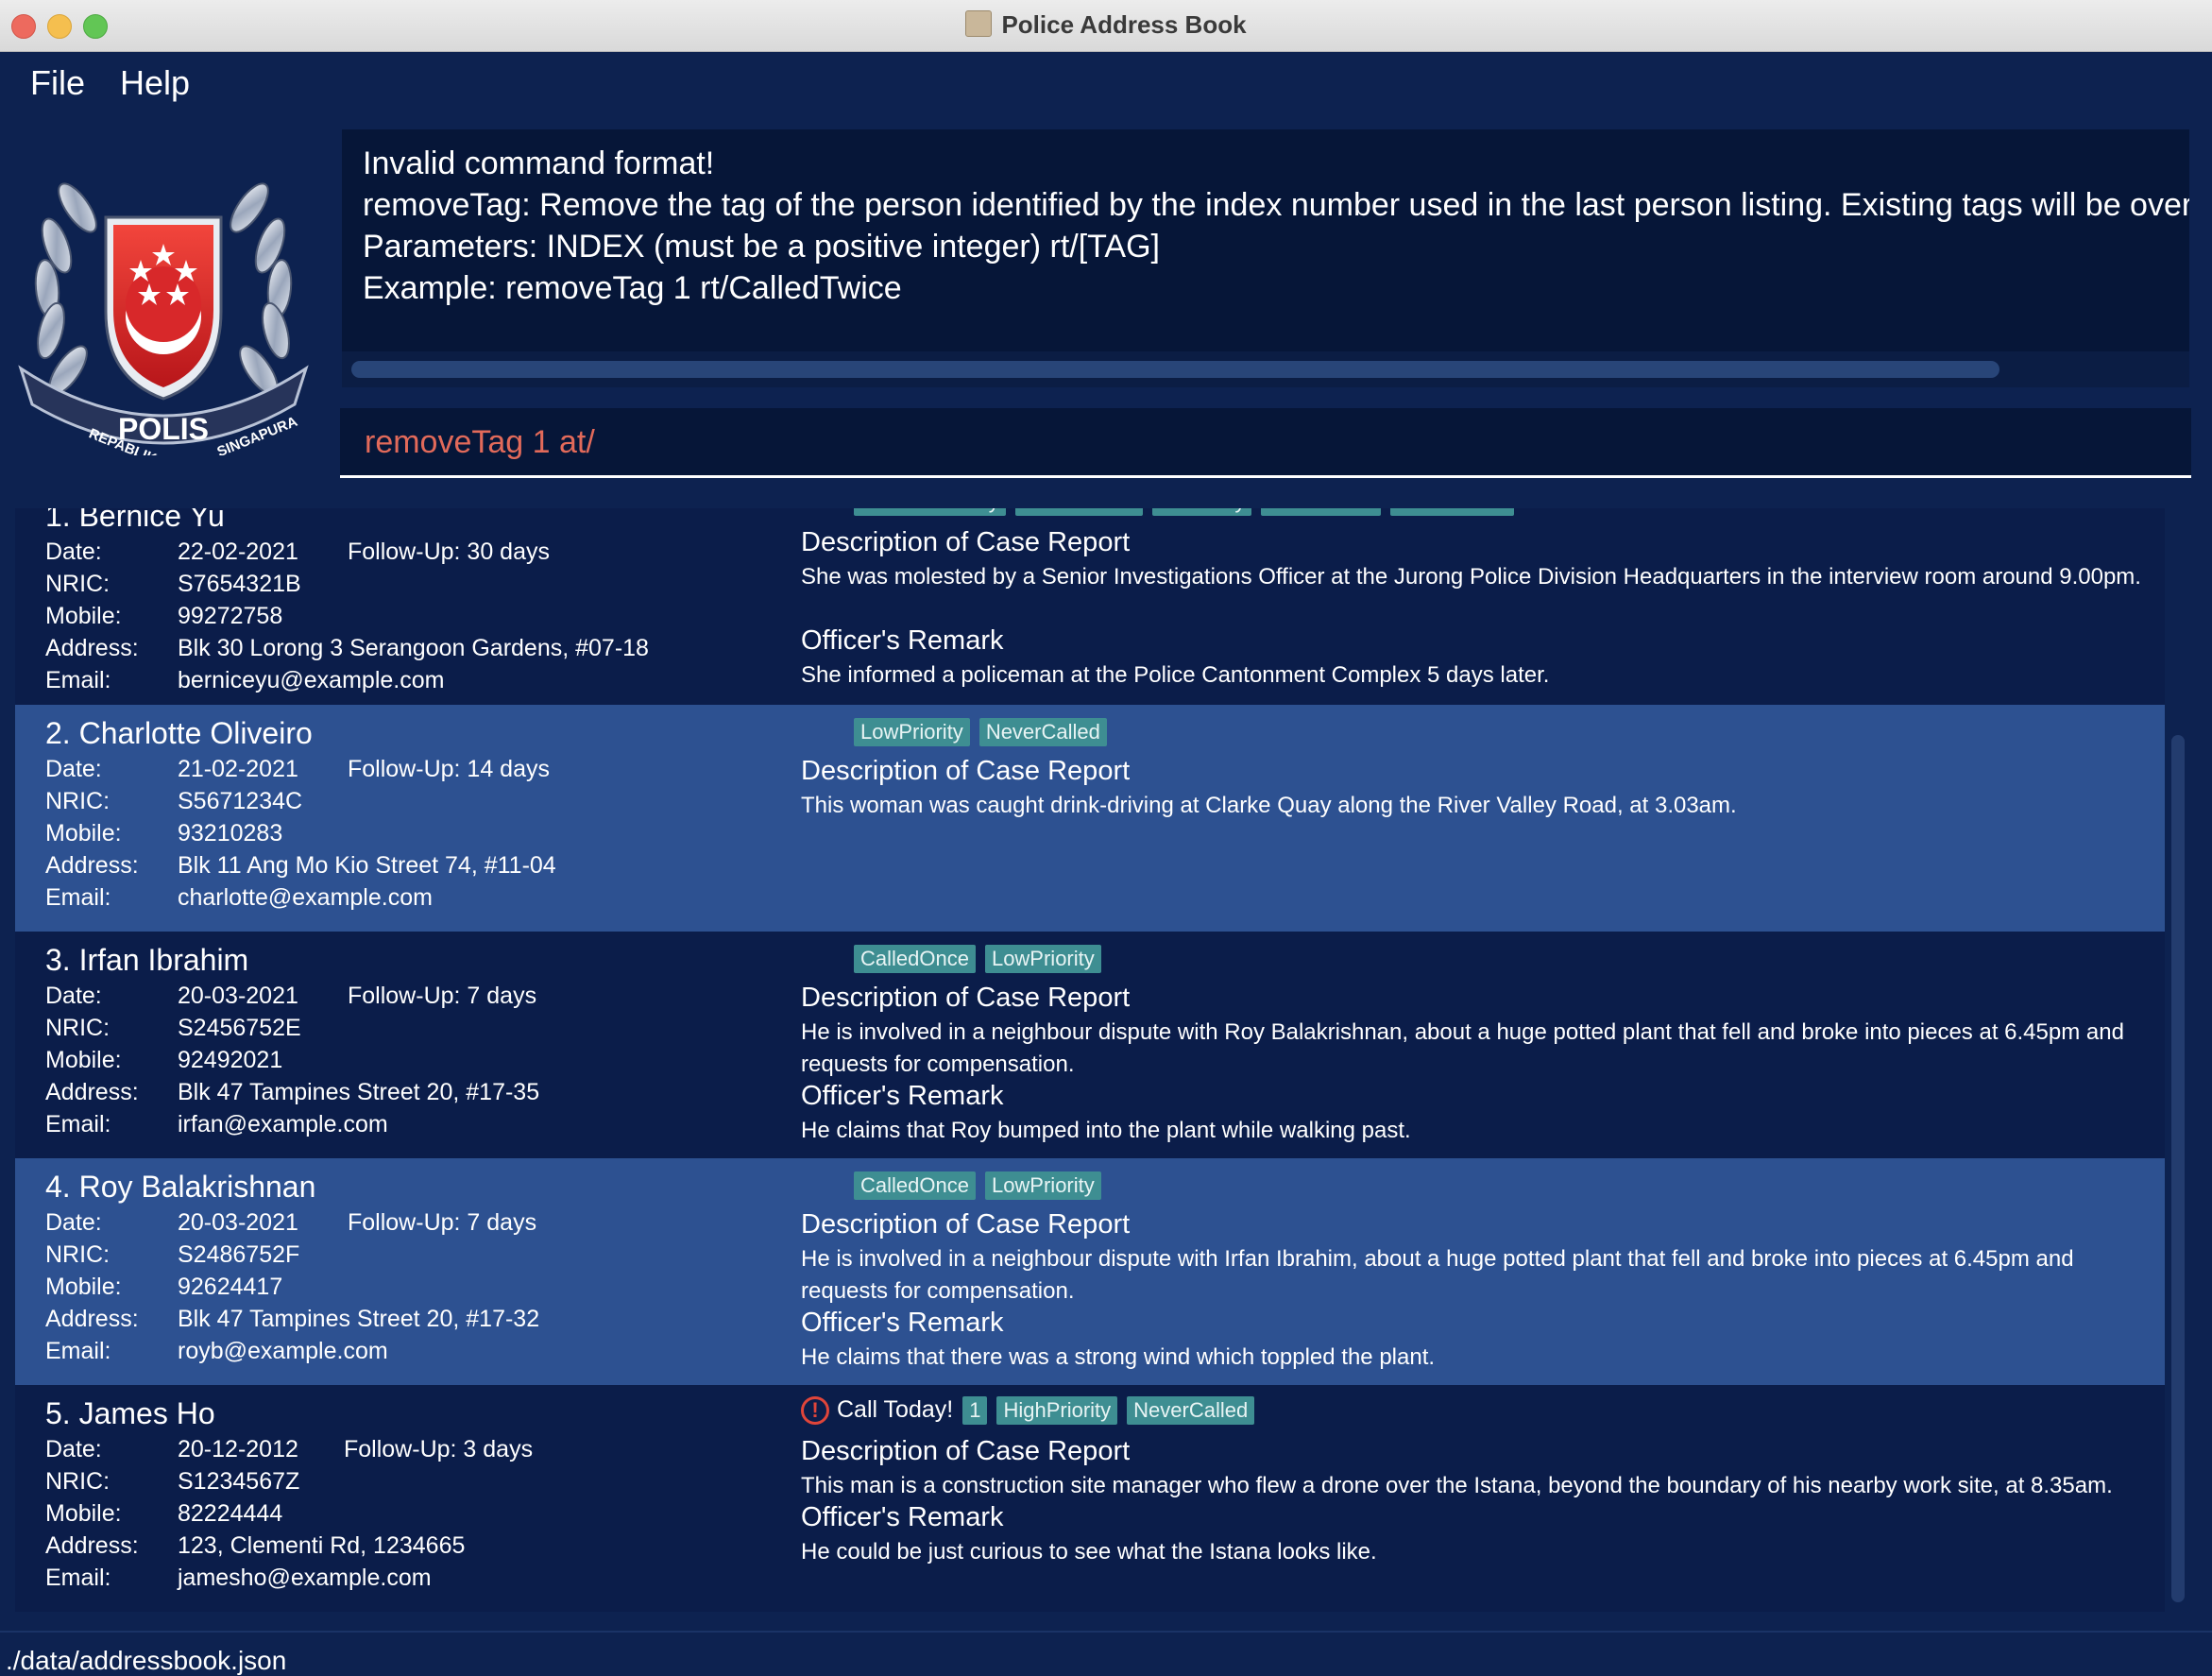 The height and width of the screenshot is (1676, 2212). Describe the element at coordinates (239, 1254) in the screenshot. I see `nric-value: S2486752F` at that location.